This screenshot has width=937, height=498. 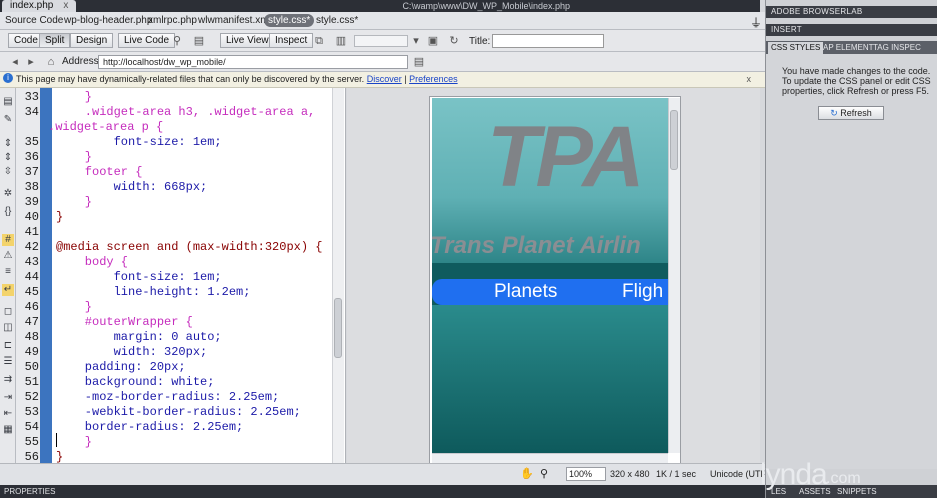 What do you see at coordinates (319, 41) in the screenshot?
I see `multiscreen-icon: ⧉` at bounding box center [319, 41].